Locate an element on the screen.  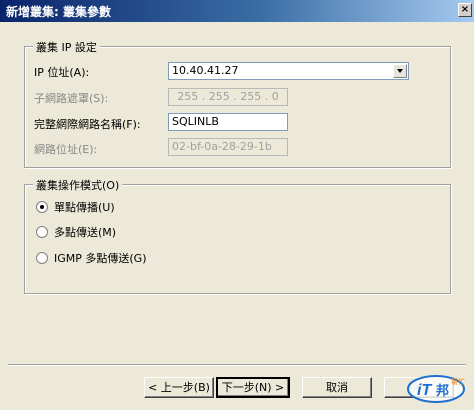
svg-text: 幫忙 is located at coordinates (458, 381).